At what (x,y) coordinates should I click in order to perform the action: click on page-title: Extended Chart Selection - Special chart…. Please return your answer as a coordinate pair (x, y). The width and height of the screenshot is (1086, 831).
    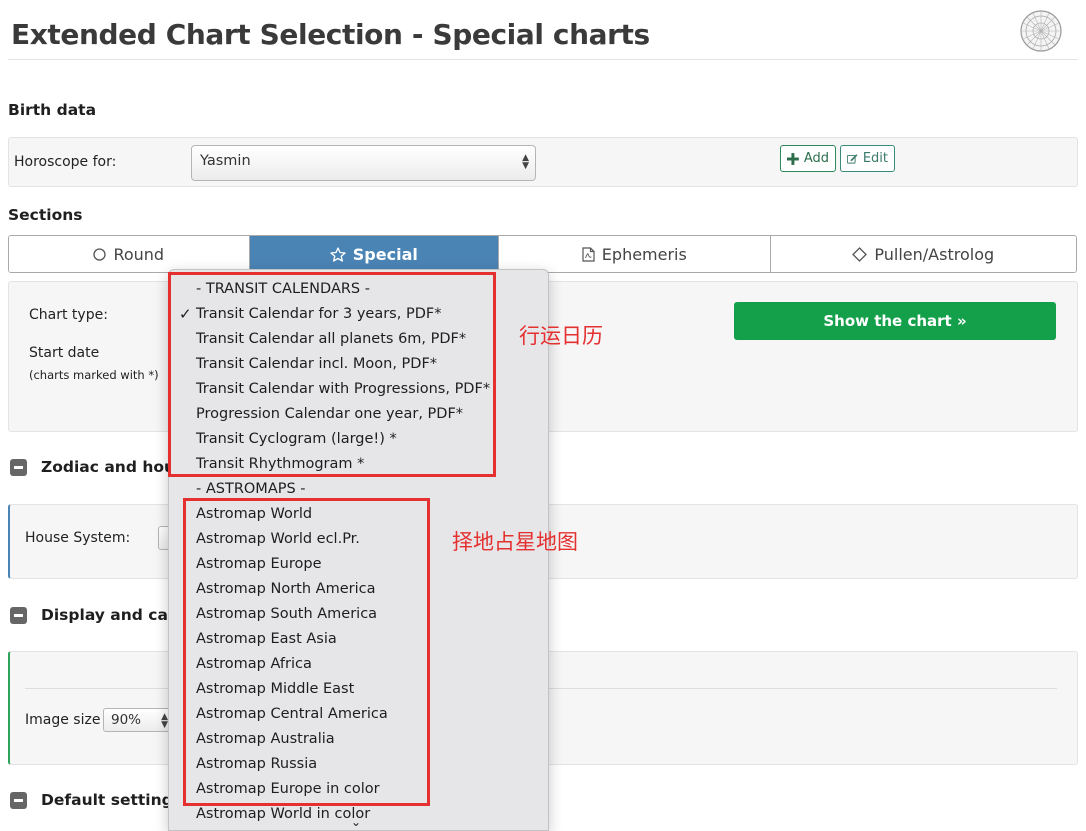
    Looking at the image, I should click on (330, 34).